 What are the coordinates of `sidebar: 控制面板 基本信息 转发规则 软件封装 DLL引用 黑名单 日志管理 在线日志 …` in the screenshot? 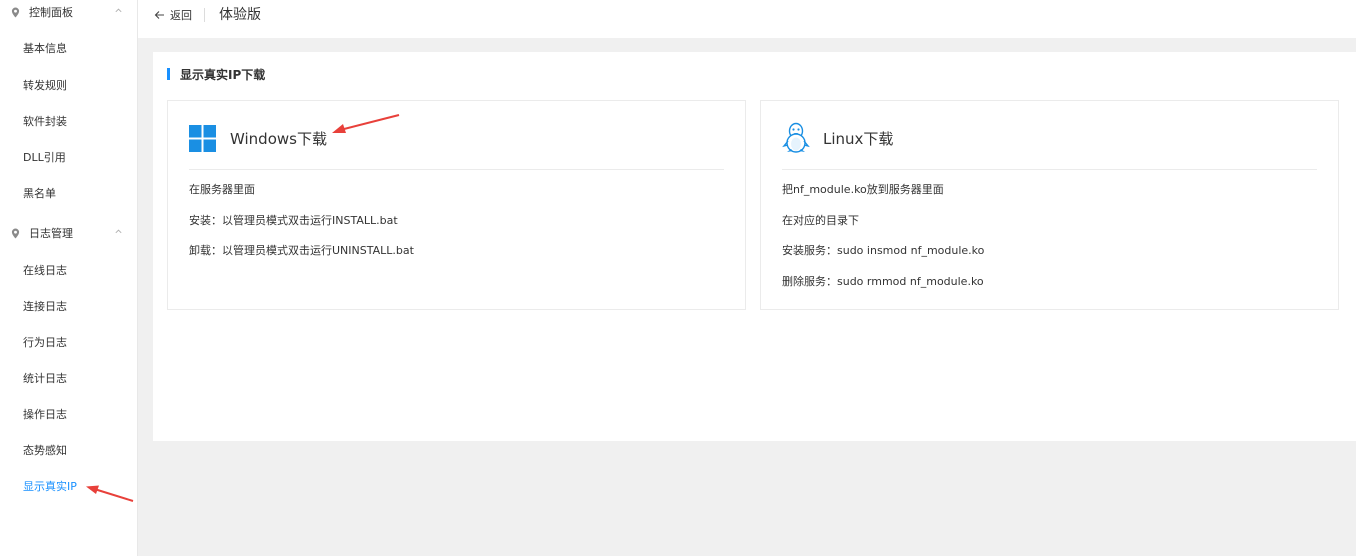 It's located at (69, 278).